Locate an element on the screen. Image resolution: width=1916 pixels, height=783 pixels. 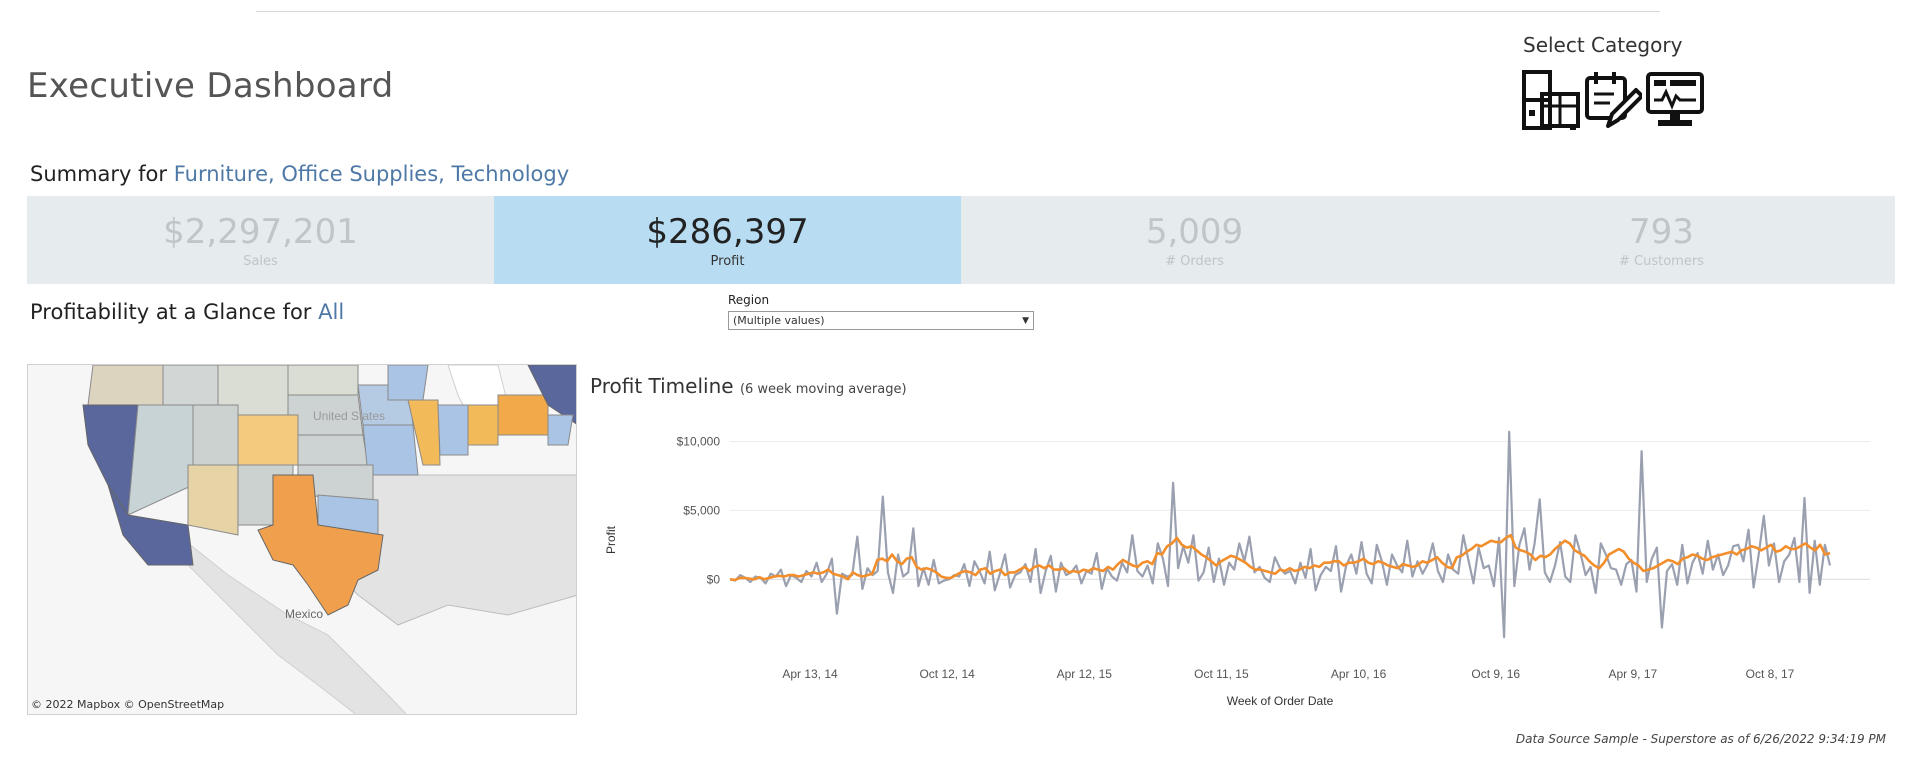
kpi-profit-value: $286,397 is located at coordinates (727, 231).